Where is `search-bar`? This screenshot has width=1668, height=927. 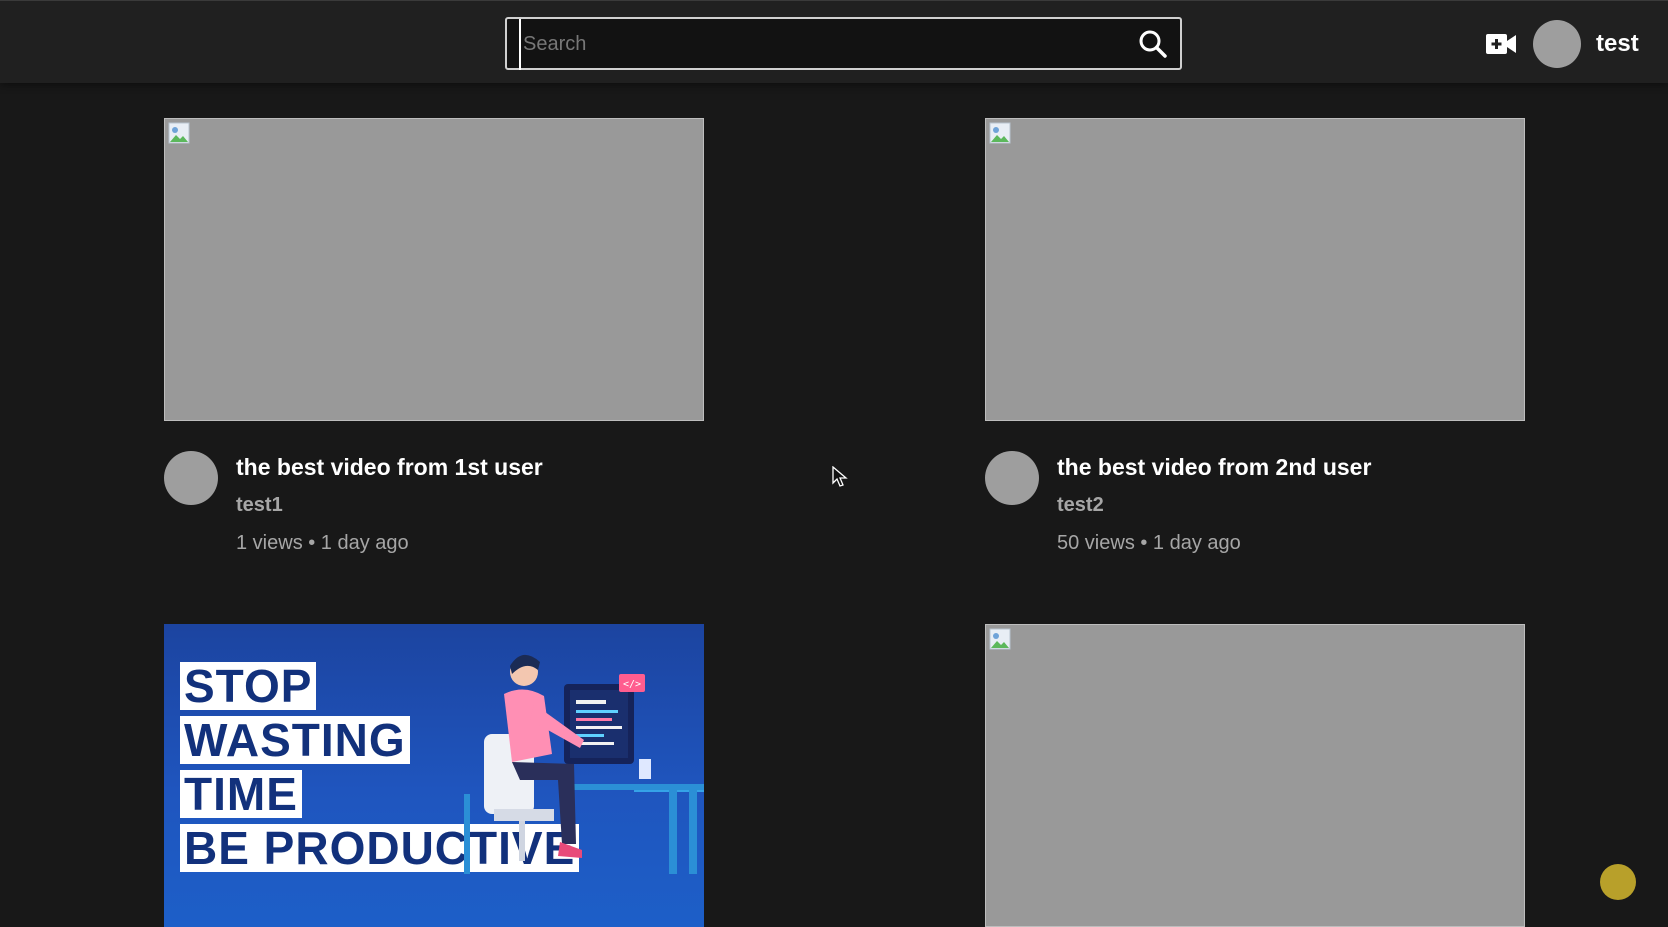
search-bar is located at coordinates (843, 43).